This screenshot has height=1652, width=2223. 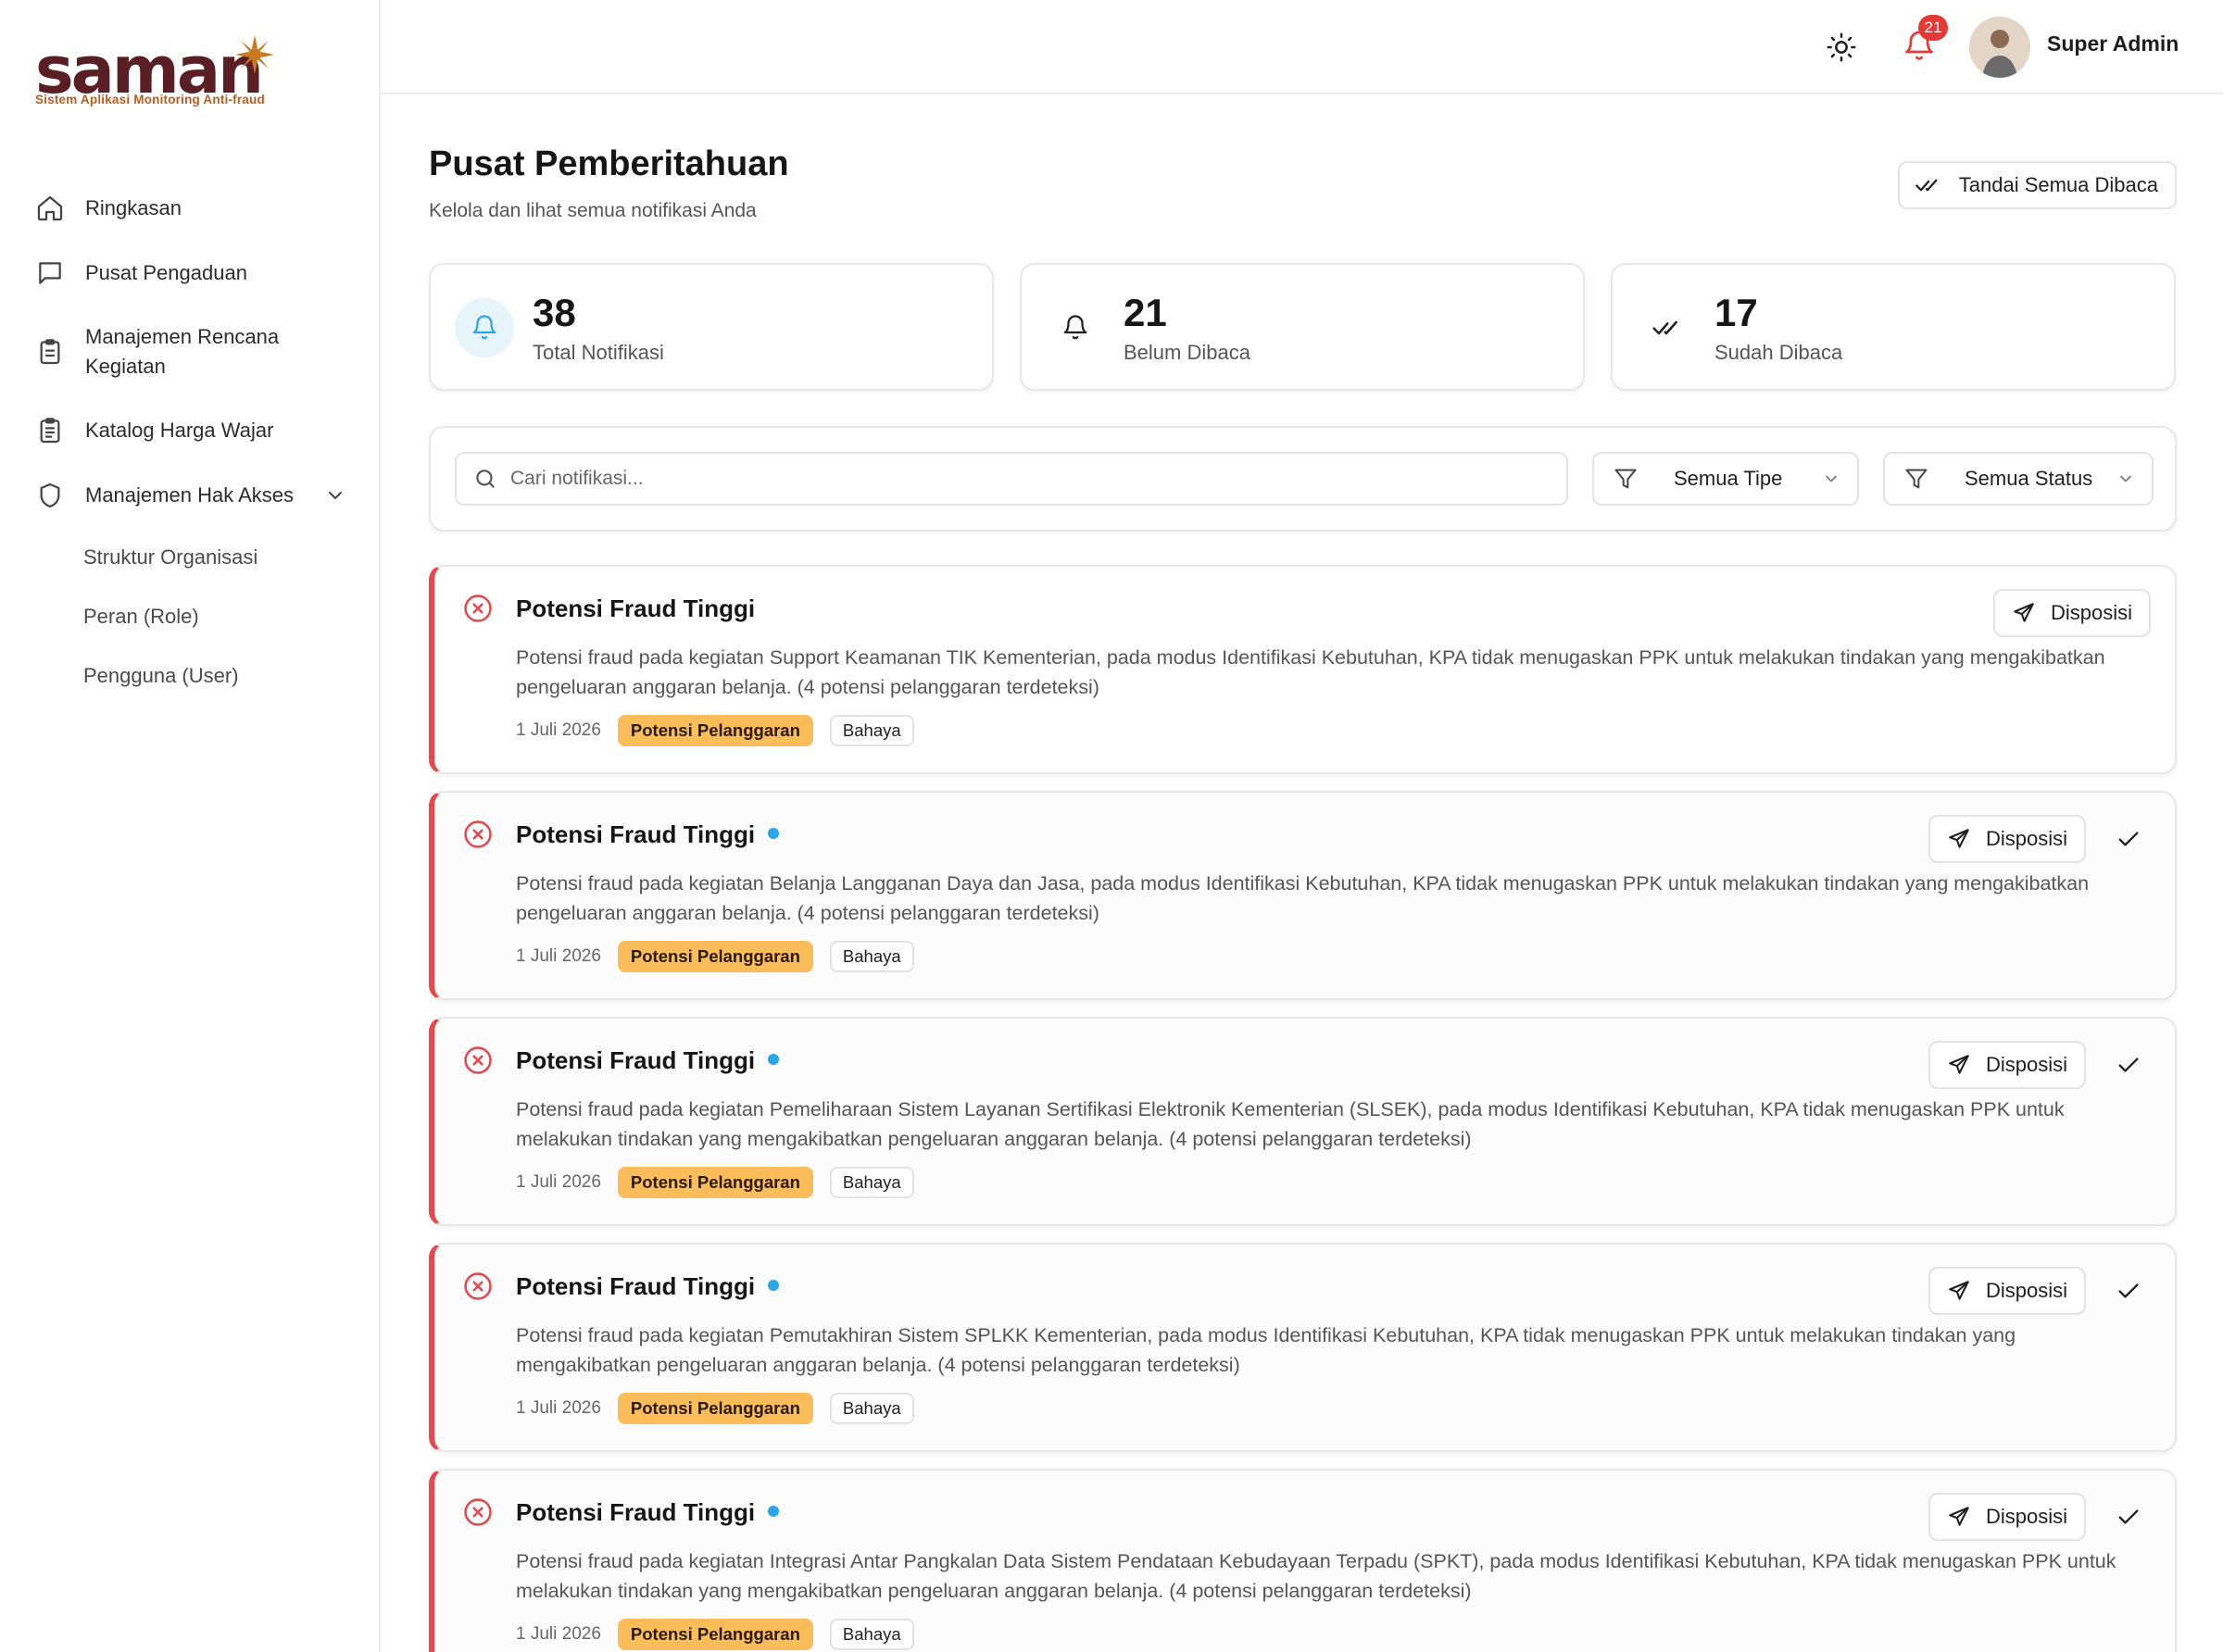 What do you see at coordinates (254, 54) in the screenshot?
I see `logo-emblem-icon` at bounding box center [254, 54].